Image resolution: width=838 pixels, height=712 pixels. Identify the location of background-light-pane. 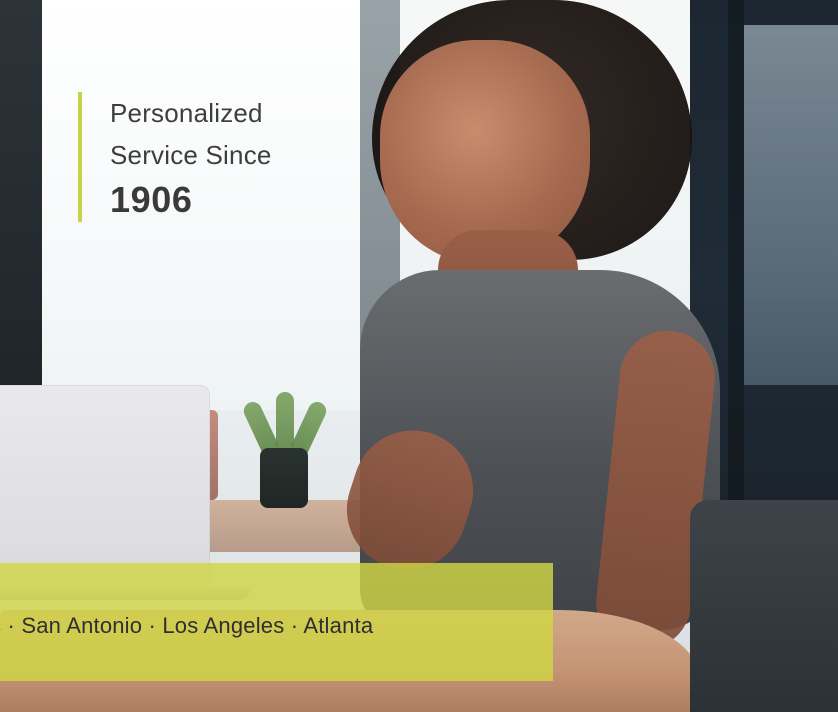
(791, 205).